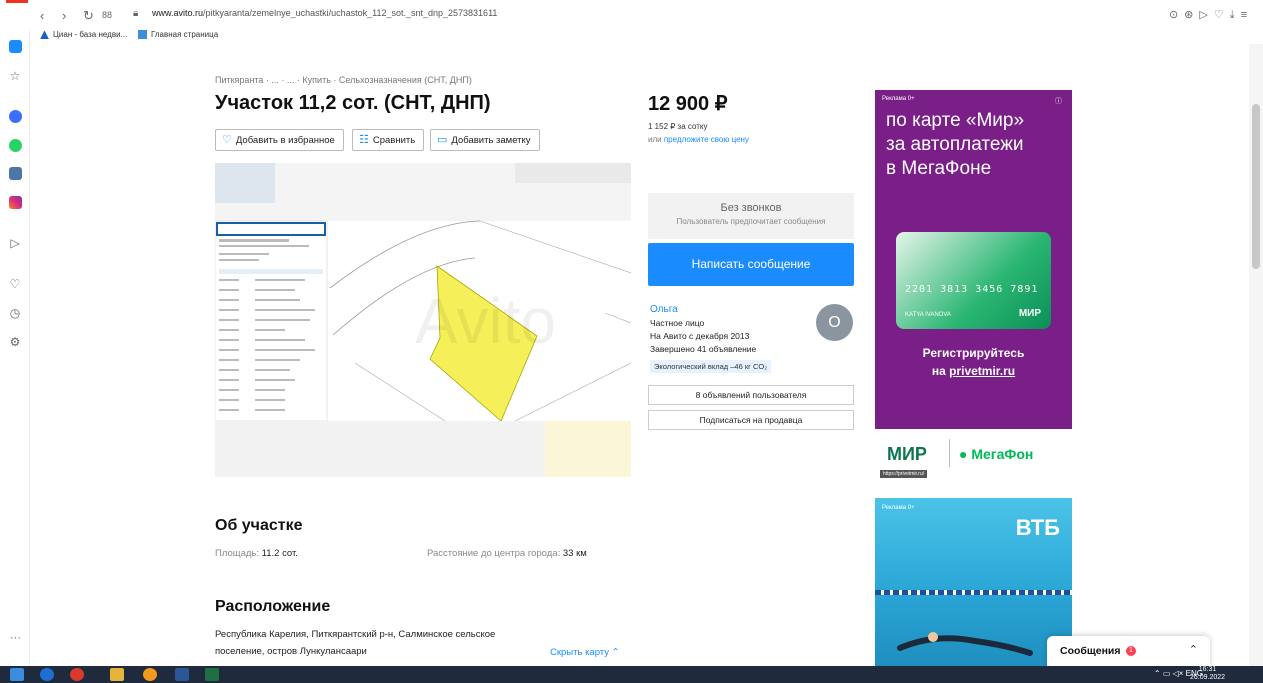 Image resolution: width=1263 pixels, height=683 pixels. Describe the element at coordinates (1058, 101) in the screenshot. I see `info-icon: ⓘ` at that location.